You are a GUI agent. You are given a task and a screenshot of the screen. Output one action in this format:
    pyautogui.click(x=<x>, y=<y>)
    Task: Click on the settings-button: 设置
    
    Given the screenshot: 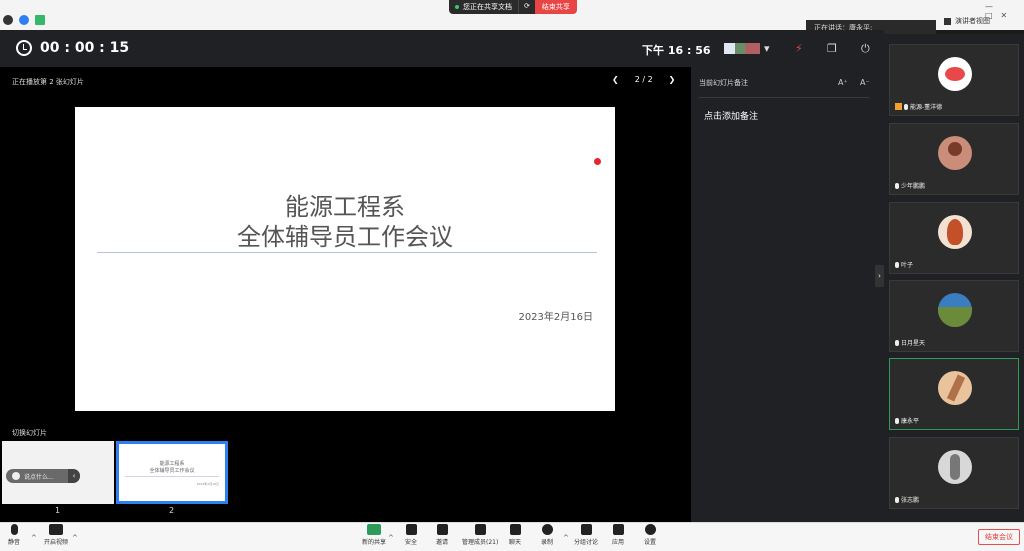 What is the action you would take?
    pyautogui.click(x=650, y=535)
    